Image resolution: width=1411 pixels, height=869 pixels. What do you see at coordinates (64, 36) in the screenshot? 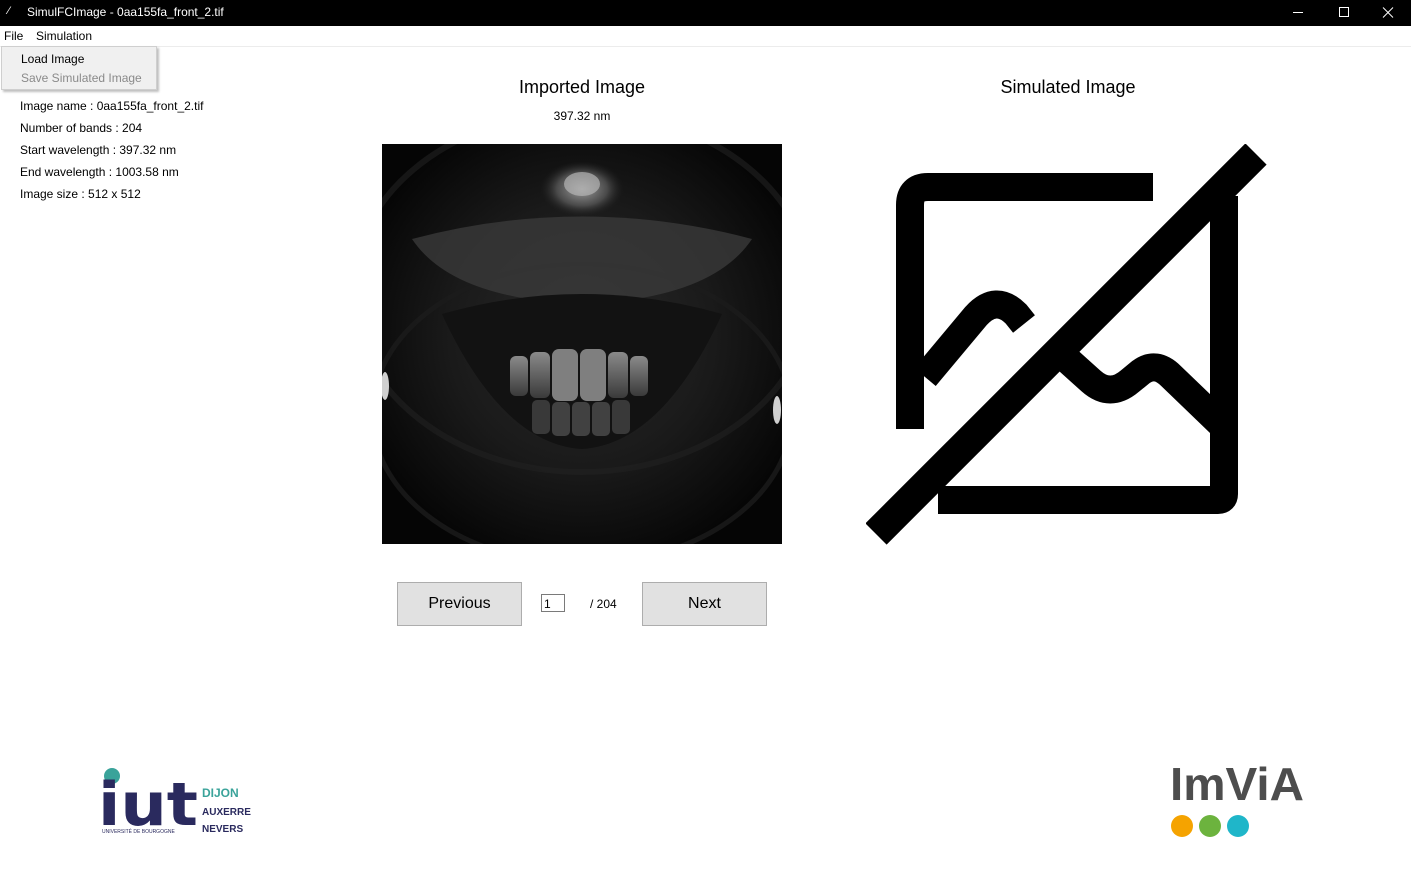
I see `menu-simulation: Simulation` at bounding box center [64, 36].